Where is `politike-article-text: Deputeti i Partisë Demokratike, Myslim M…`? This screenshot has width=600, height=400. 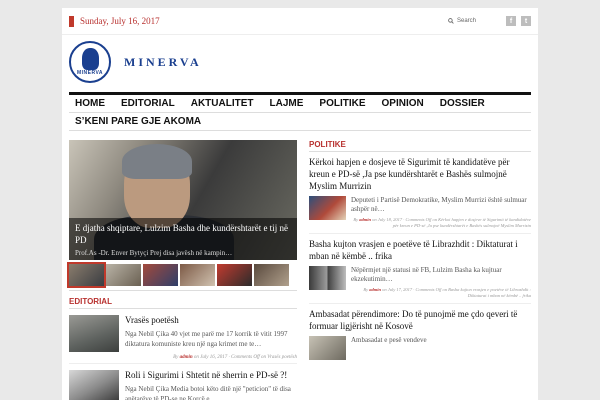 politike-article-text: Deputeti i Partisë Demokratike, Myslim M… is located at coordinates (441, 212).